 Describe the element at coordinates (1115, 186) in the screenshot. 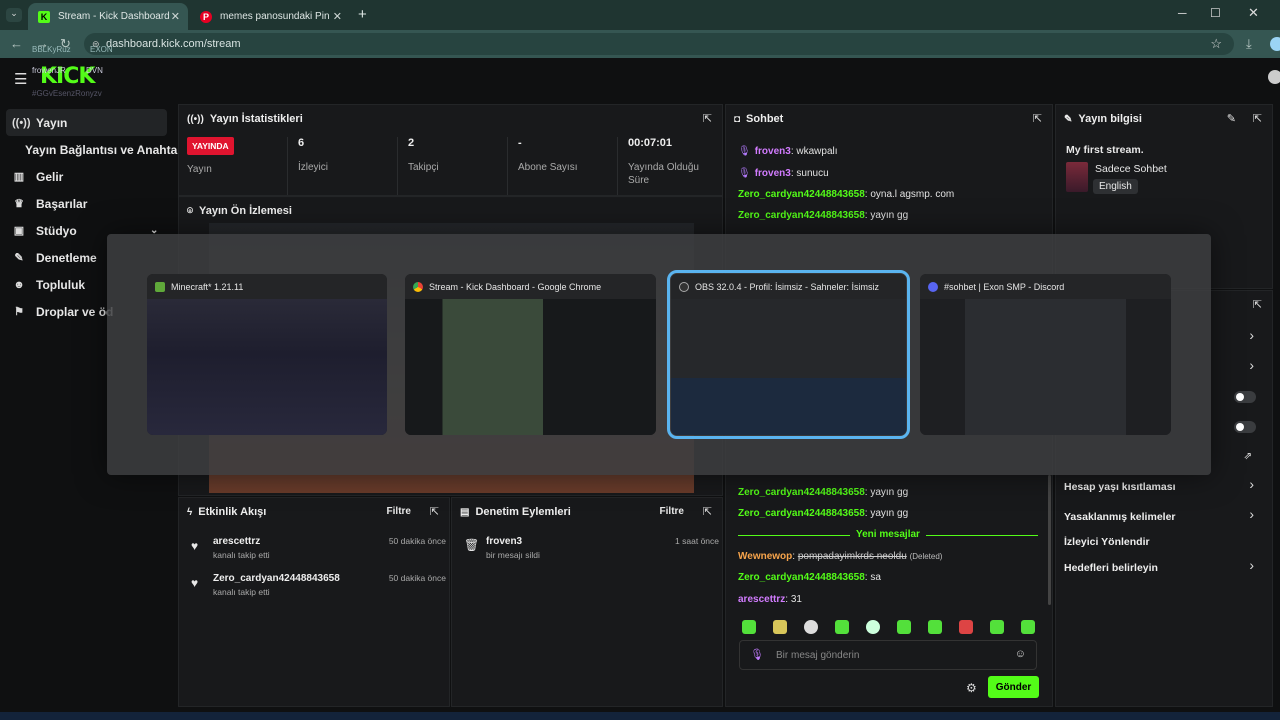

I see `language-badge: English` at that location.